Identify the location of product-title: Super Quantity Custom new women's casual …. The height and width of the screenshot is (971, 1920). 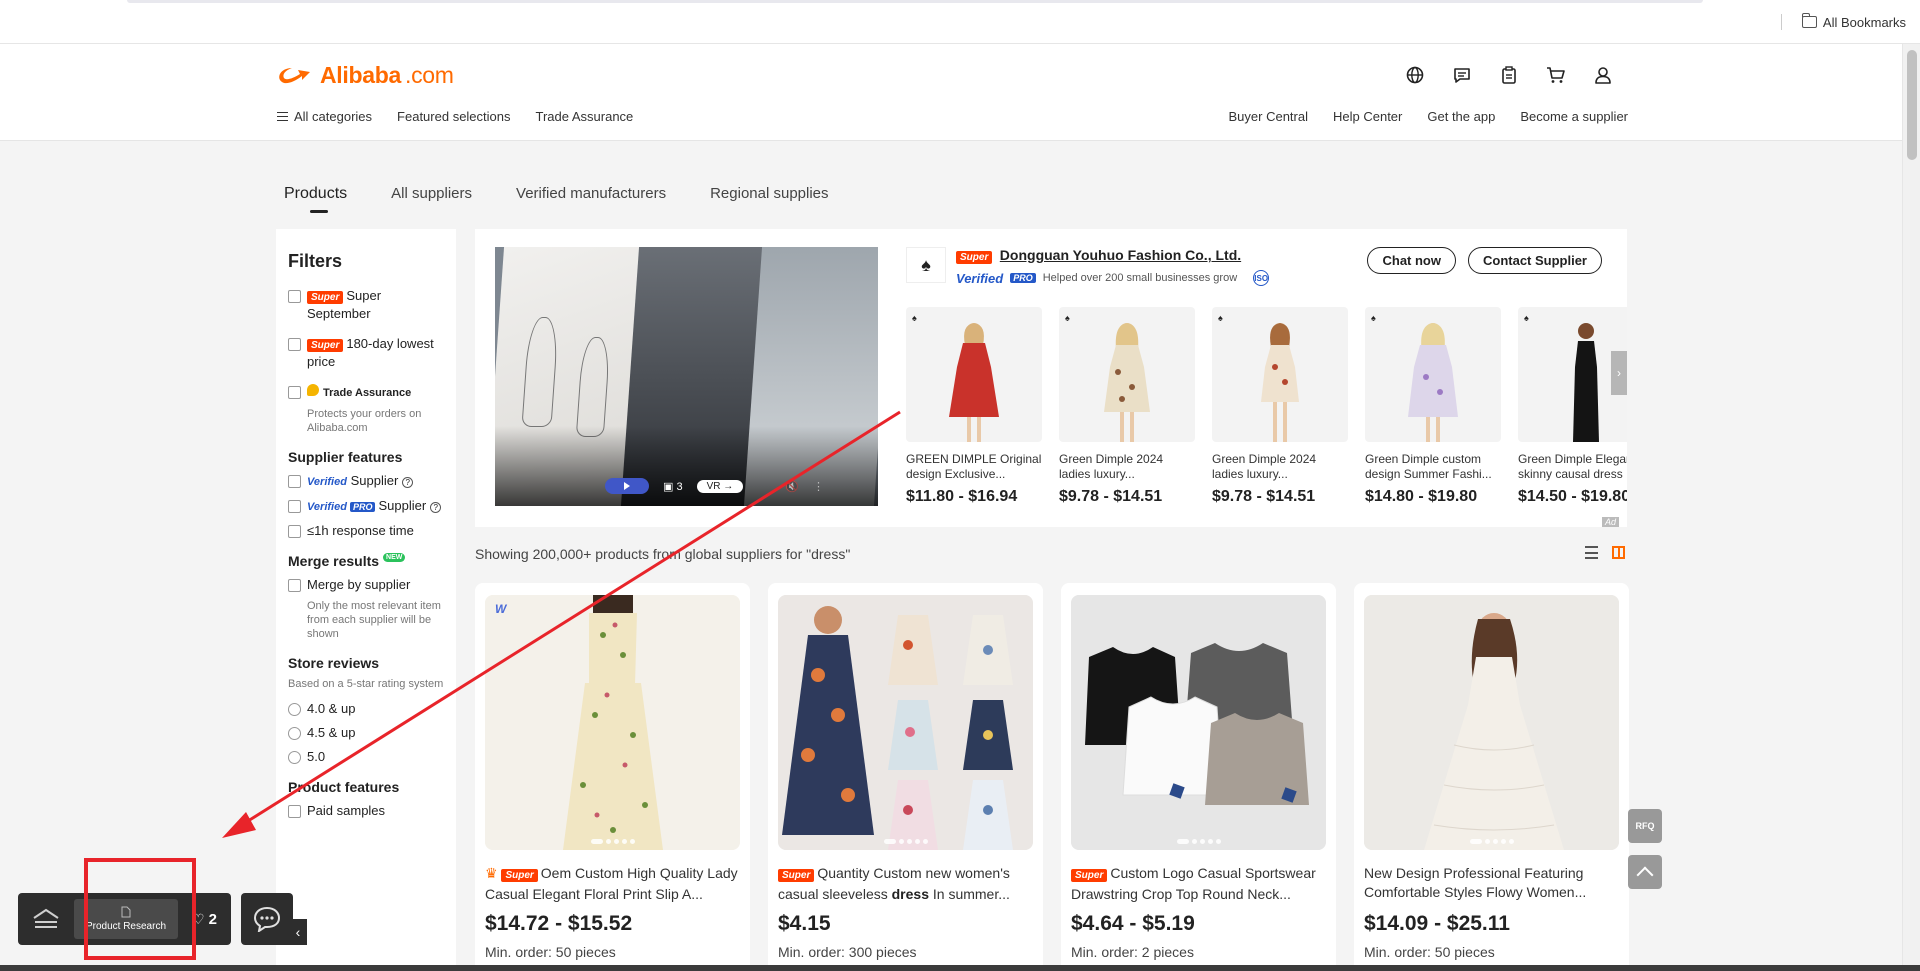
(905, 883).